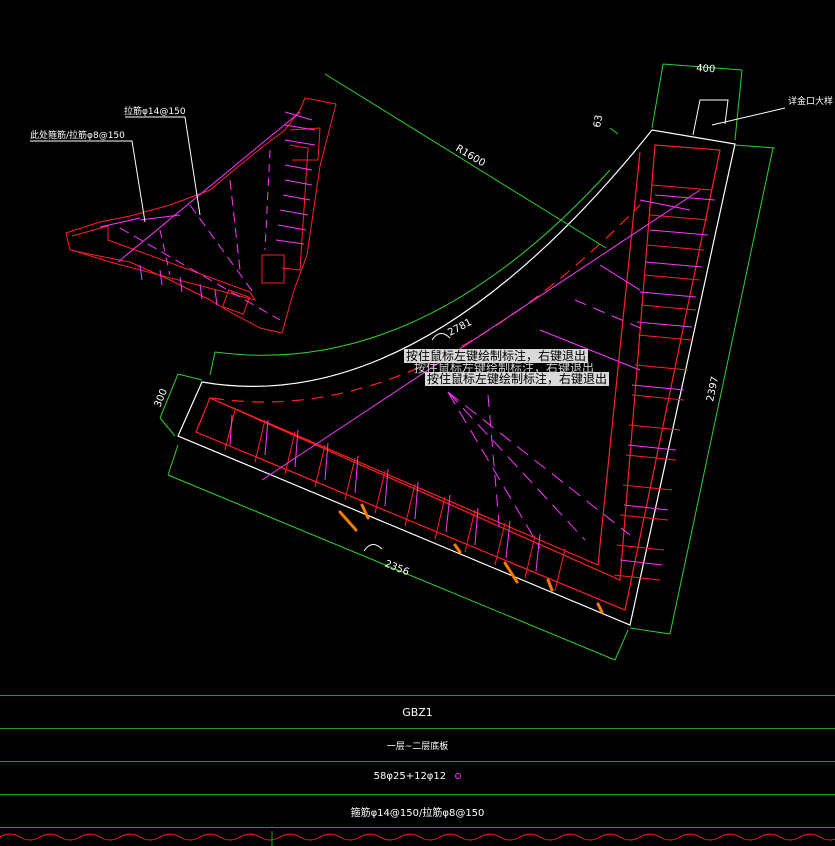 The width and height of the screenshot is (835, 846). What do you see at coordinates (517, 379) in the screenshot?
I see `annotation-tooltip: 按住鼠标左键绘制标注，右键退出` at bounding box center [517, 379].